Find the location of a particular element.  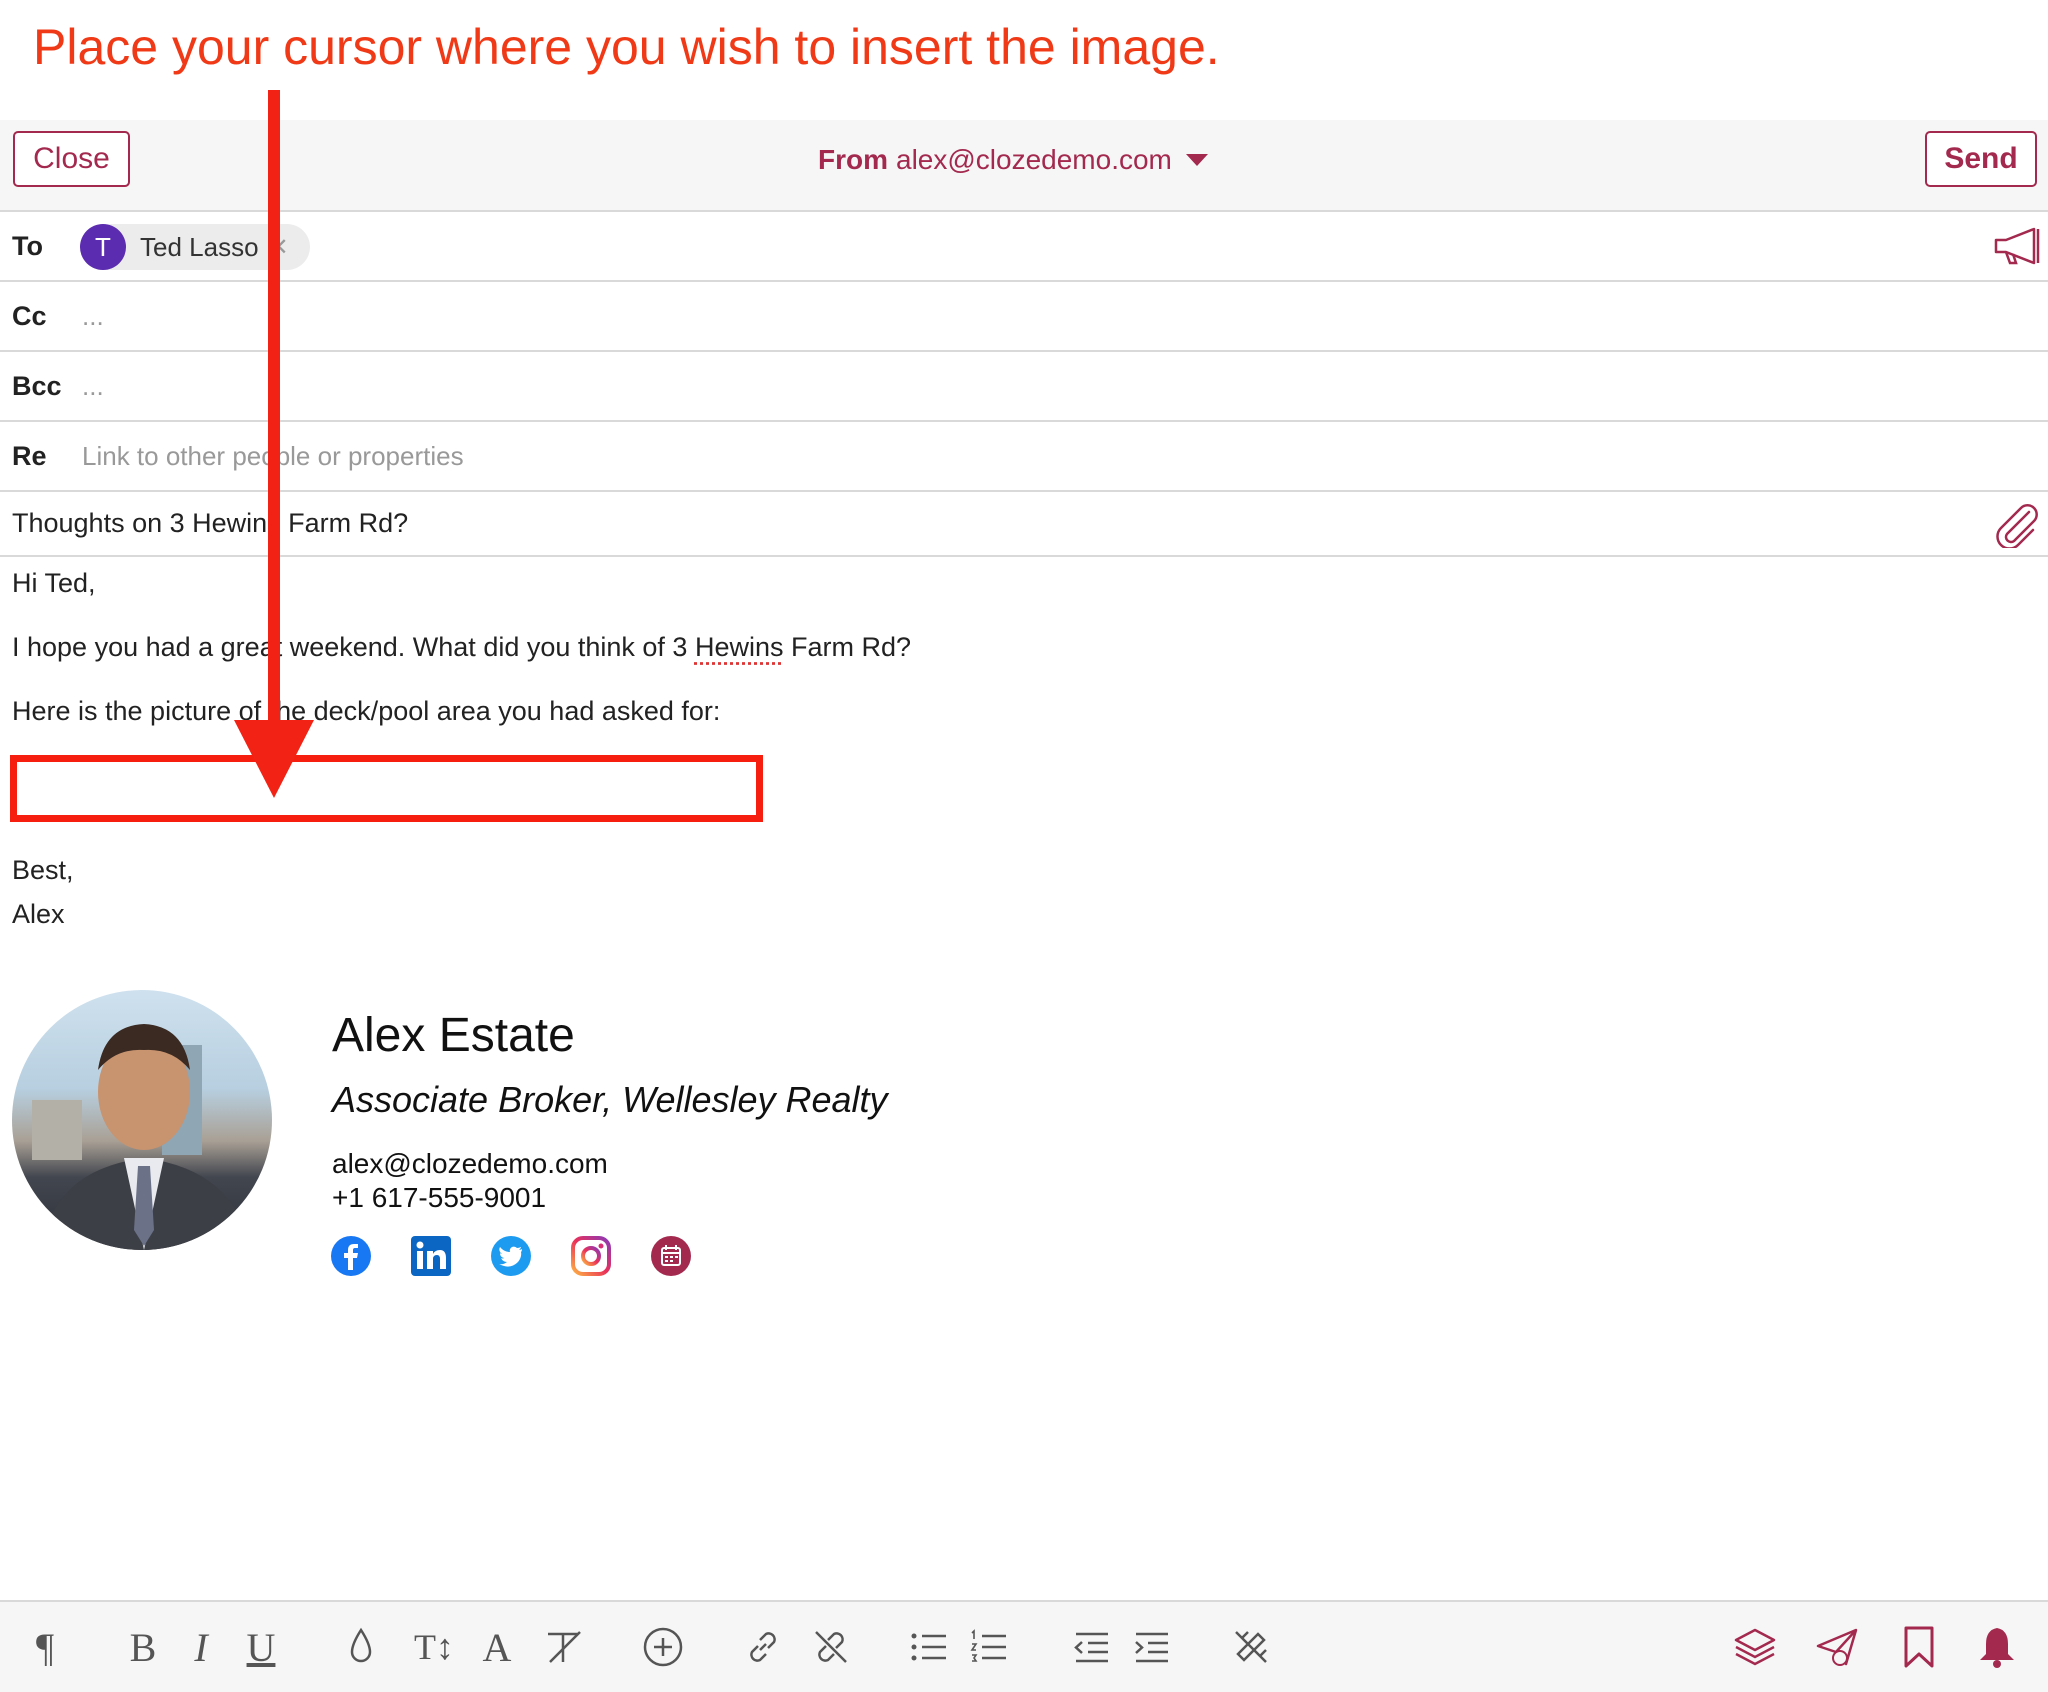

numbered-list-icon is located at coordinates (989, 1647).